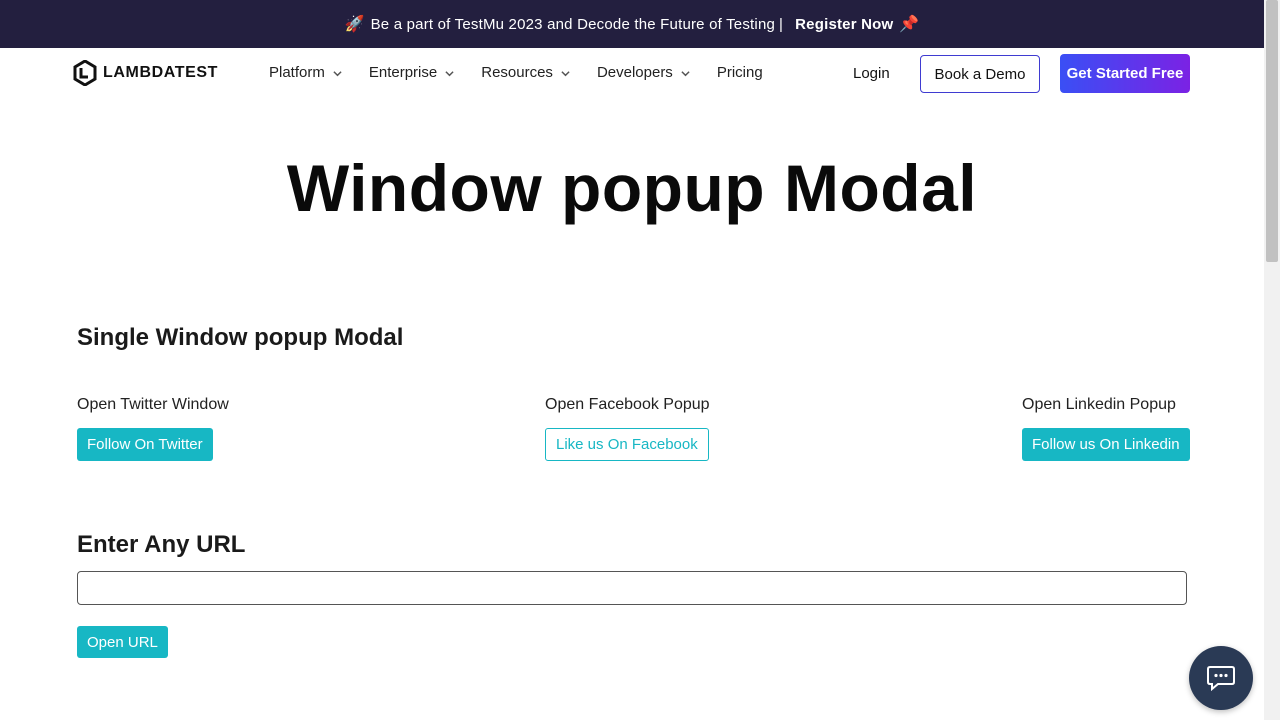 This screenshot has height=720, width=1280. I want to click on url-section-title: Enter Any URL, so click(161, 544).